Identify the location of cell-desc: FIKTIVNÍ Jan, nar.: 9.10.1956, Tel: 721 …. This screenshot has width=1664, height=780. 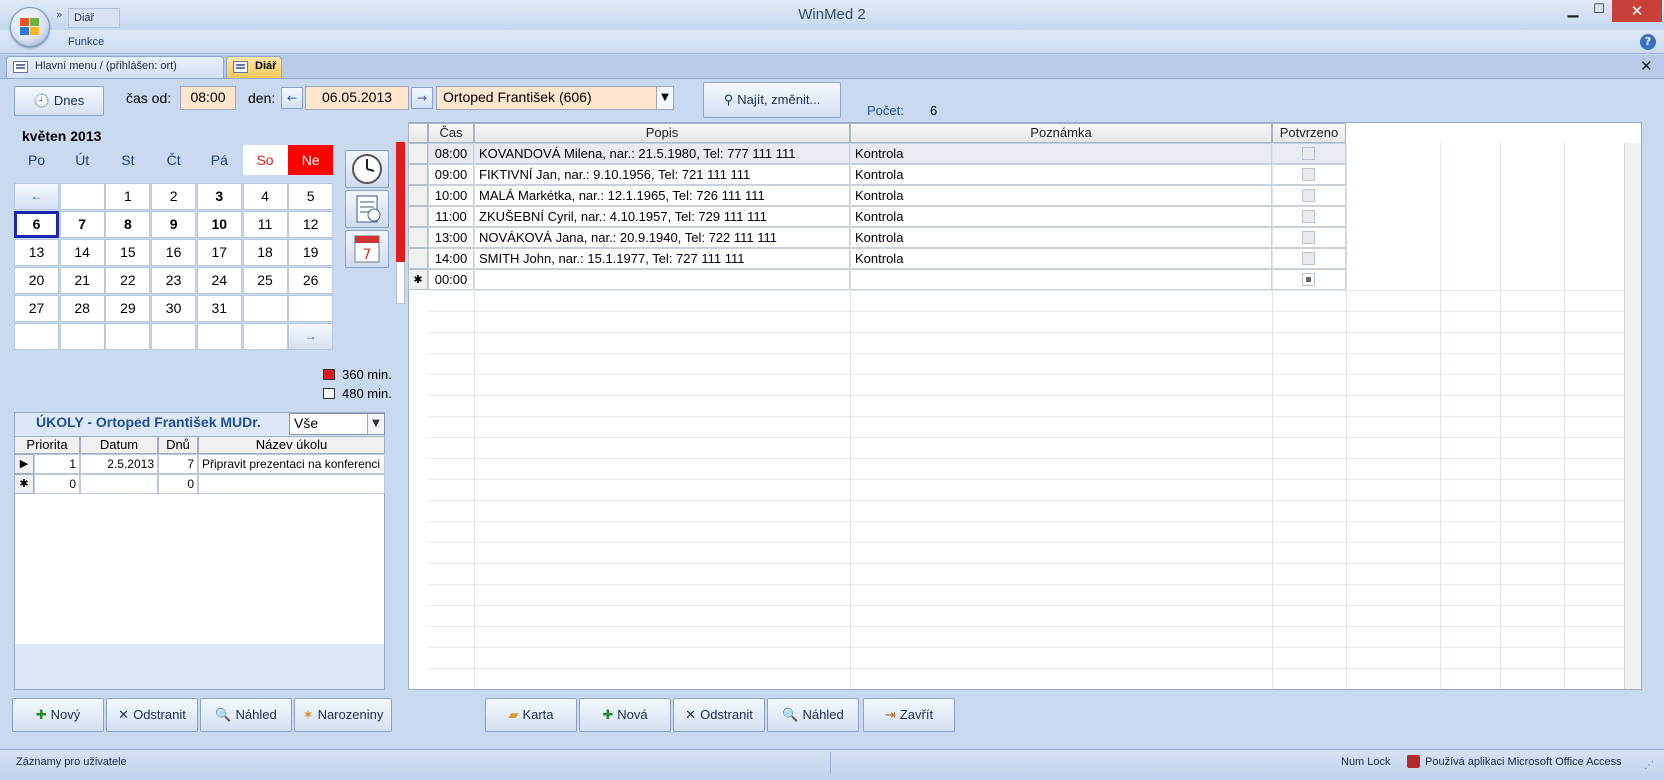
(662, 174).